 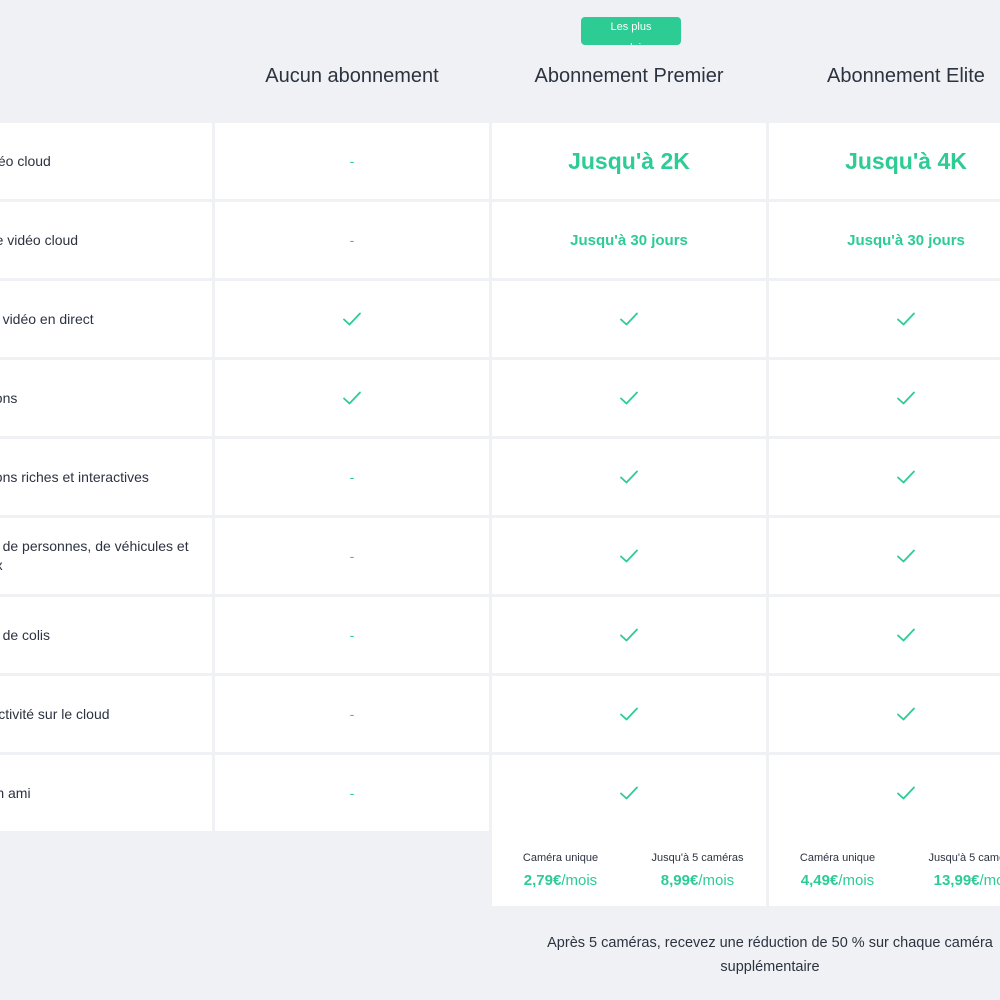 I want to click on most-popular-badge: Les plus populaires, so click(x=631, y=31).